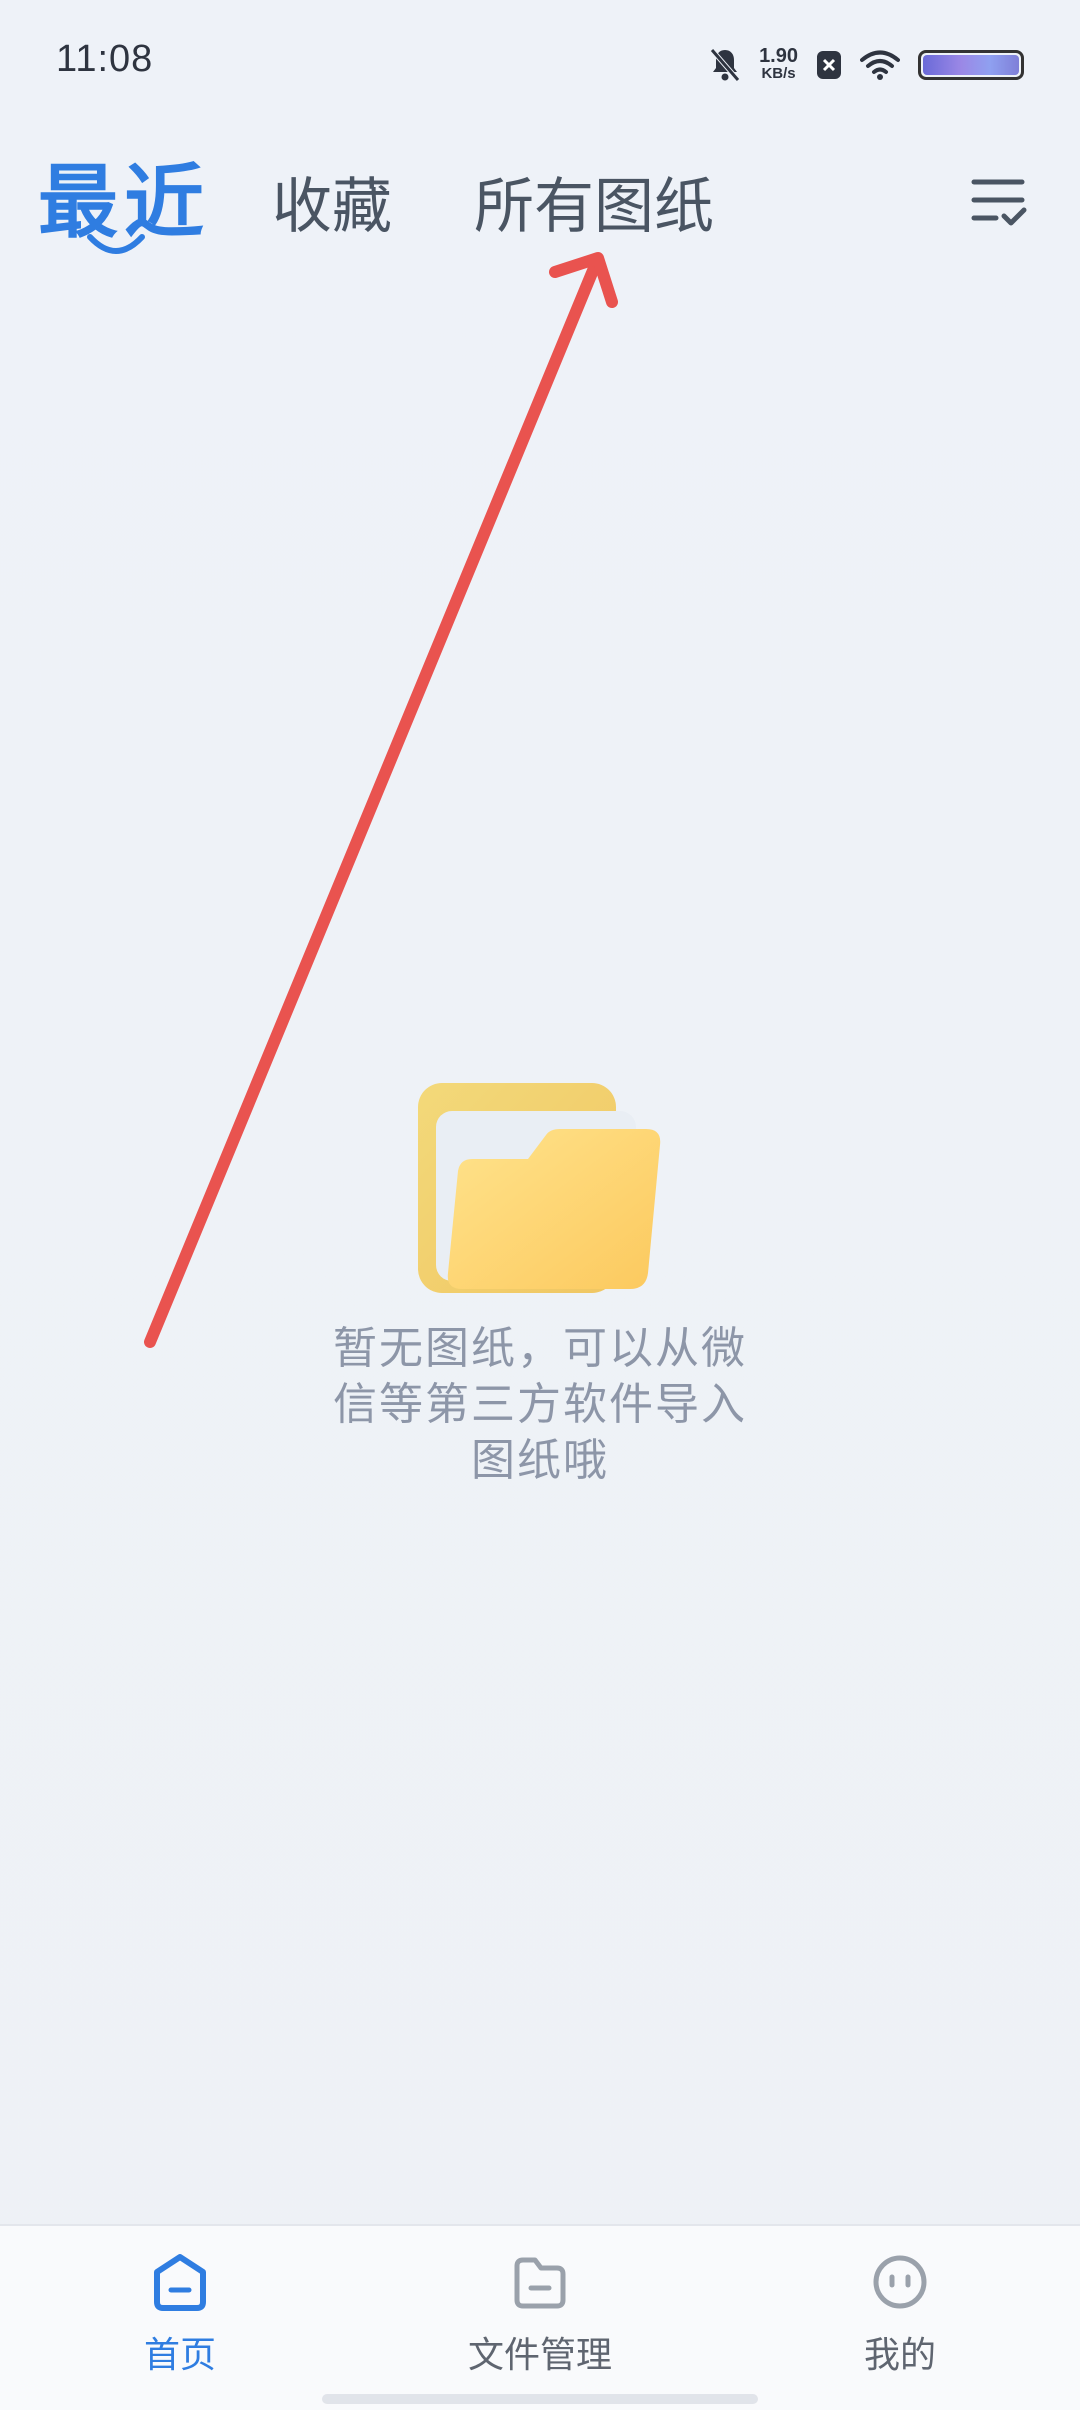  What do you see at coordinates (540, 2283) in the screenshot?
I see `folder-icon` at bounding box center [540, 2283].